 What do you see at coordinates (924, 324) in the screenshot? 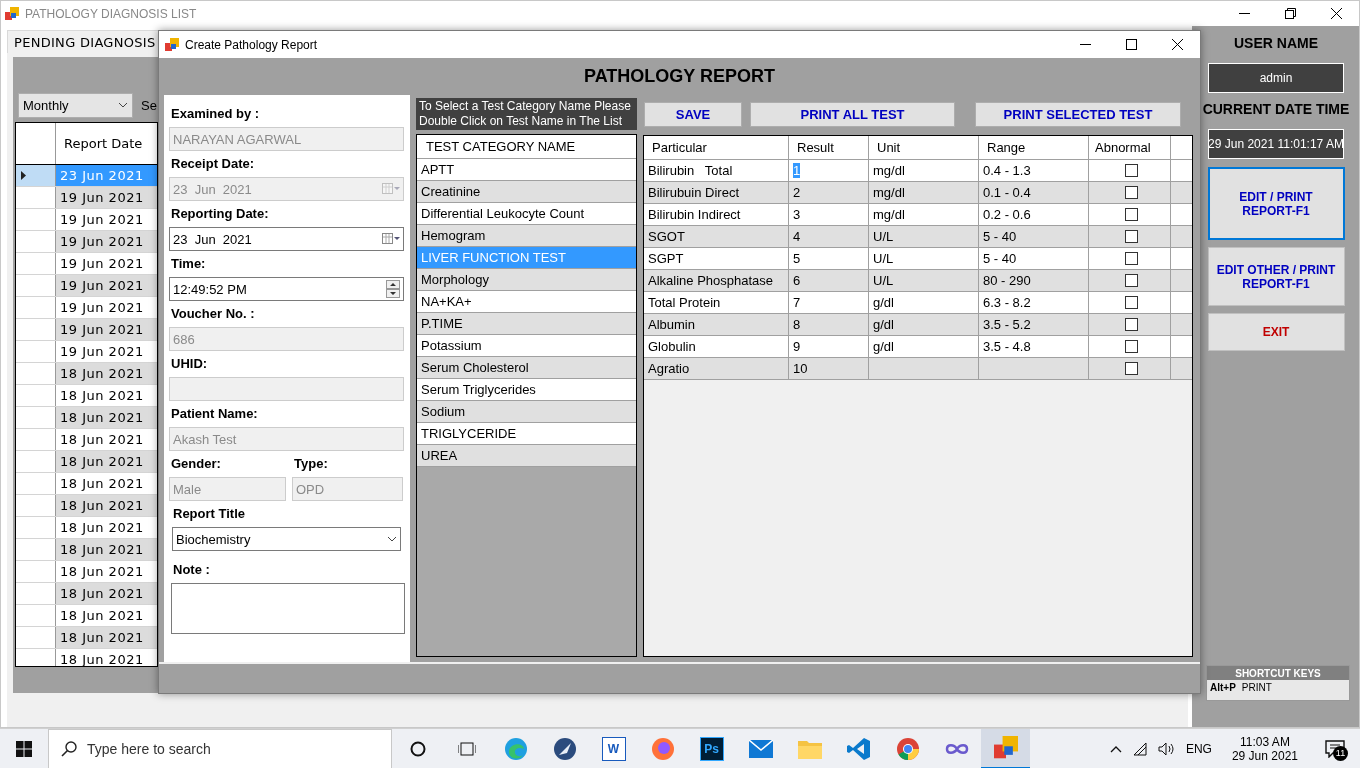
I see `table-cell: g/dl` at bounding box center [924, 324].